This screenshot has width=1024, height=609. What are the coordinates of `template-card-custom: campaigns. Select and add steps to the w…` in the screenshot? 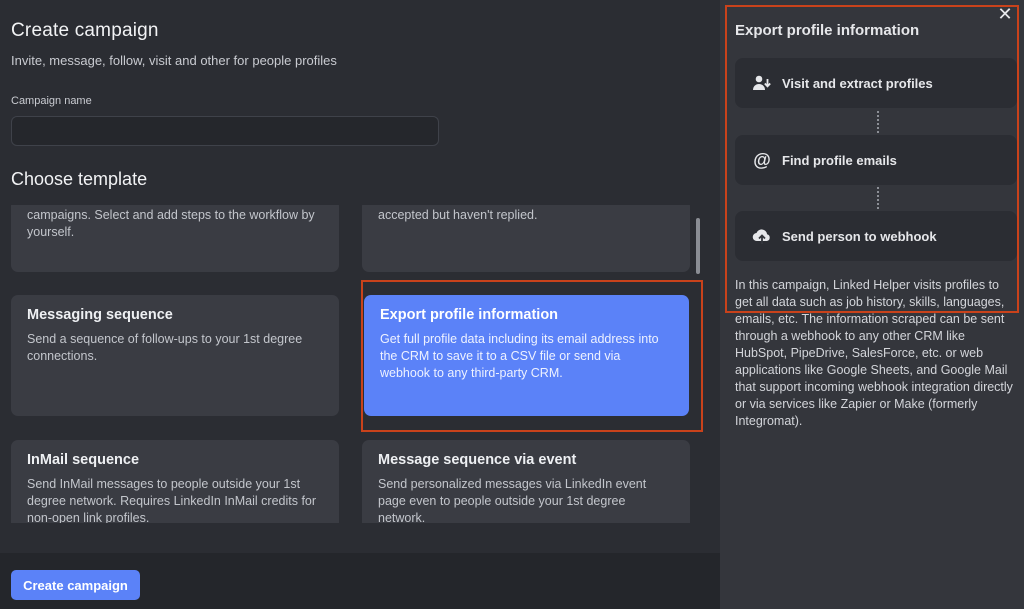 It's located at (175, 238).